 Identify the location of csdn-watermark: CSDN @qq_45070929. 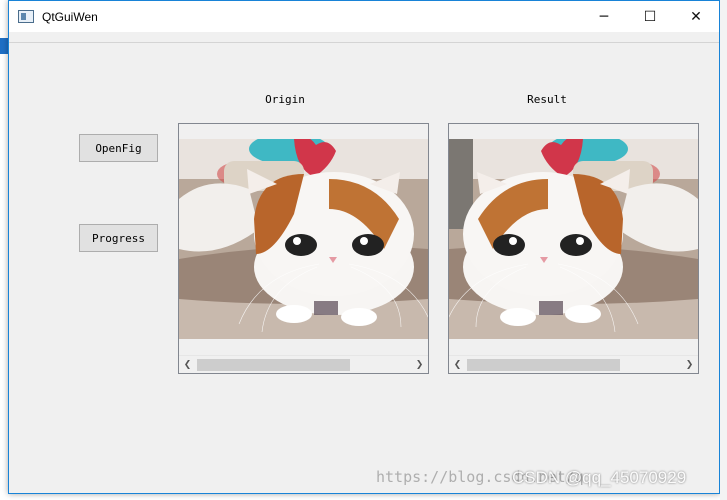
(599, 477).